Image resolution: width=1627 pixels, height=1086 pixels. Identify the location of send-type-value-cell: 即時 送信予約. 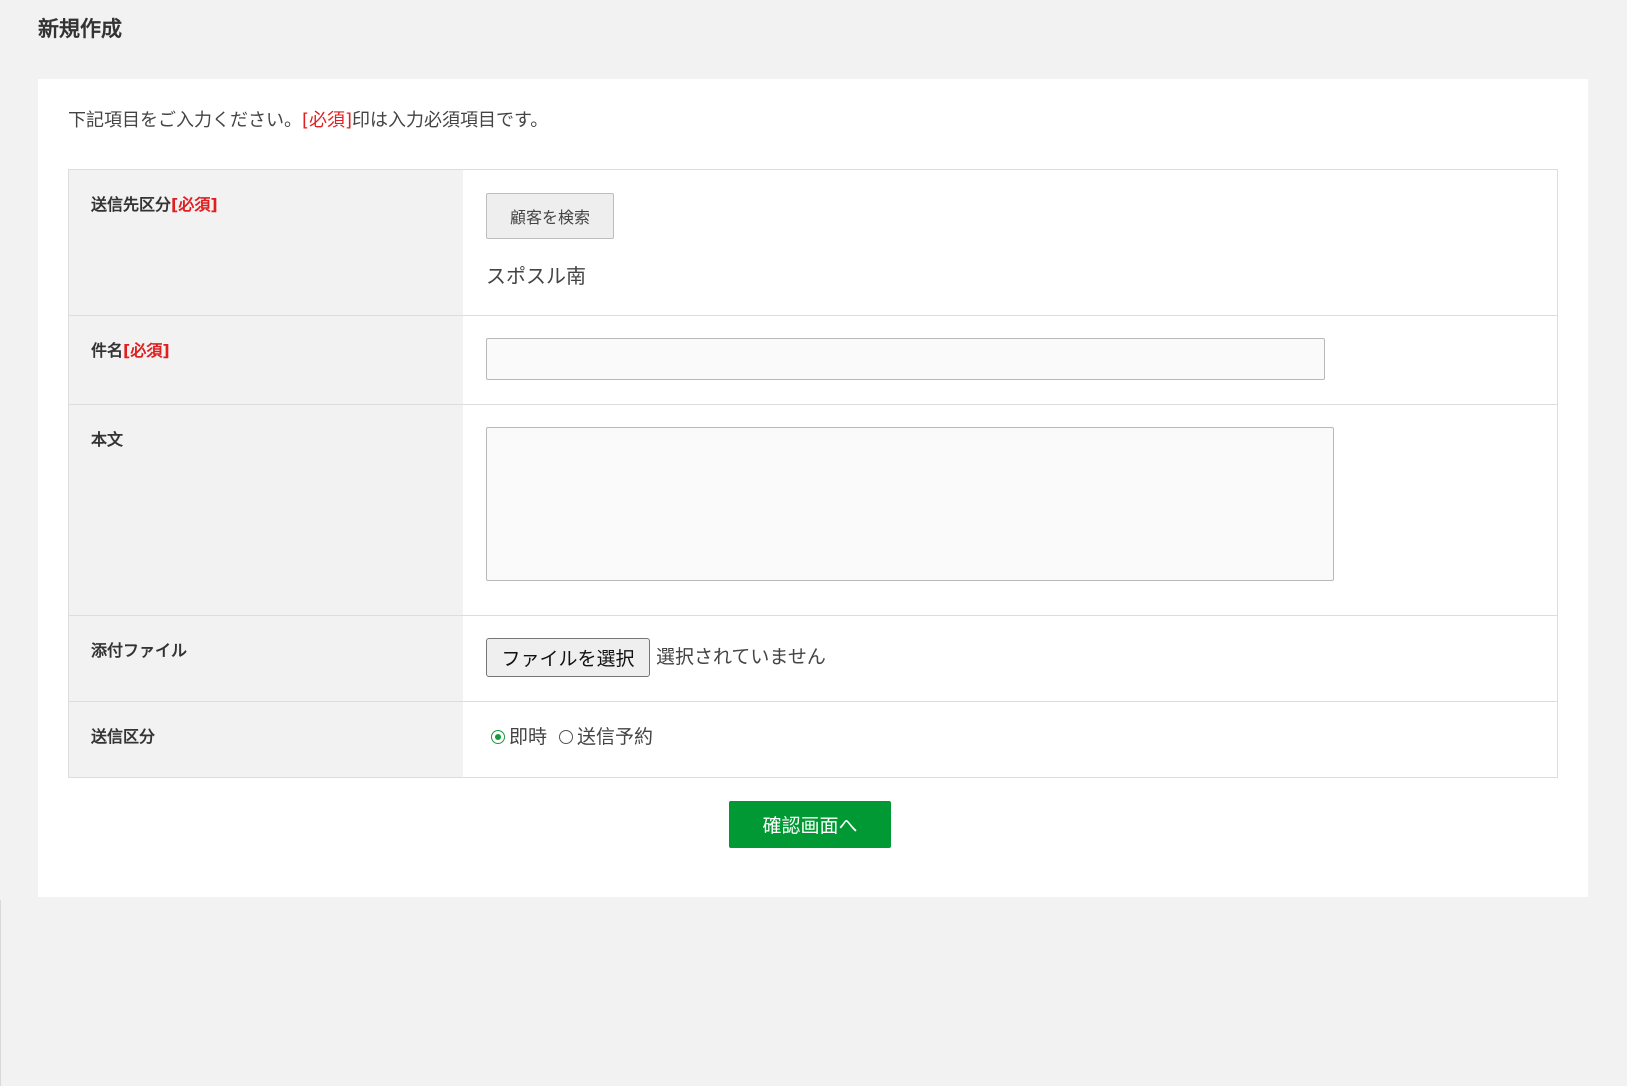
(1010, 739).